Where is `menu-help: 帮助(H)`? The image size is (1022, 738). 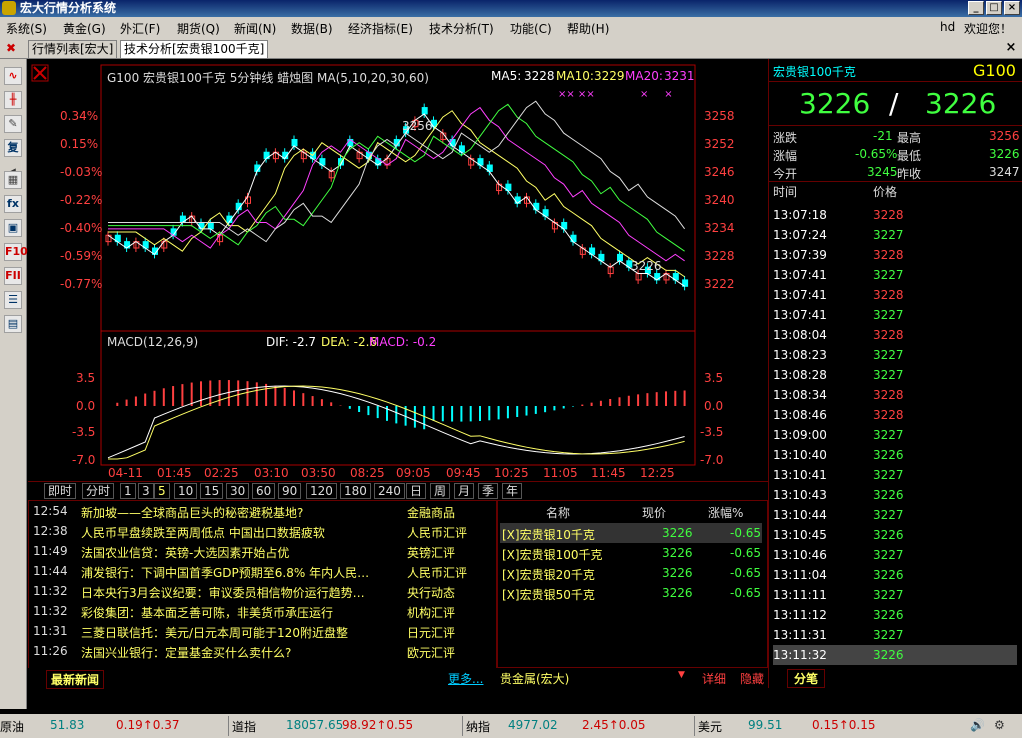 menu-help: 帮助(H) is located at coordinates (588, 28).